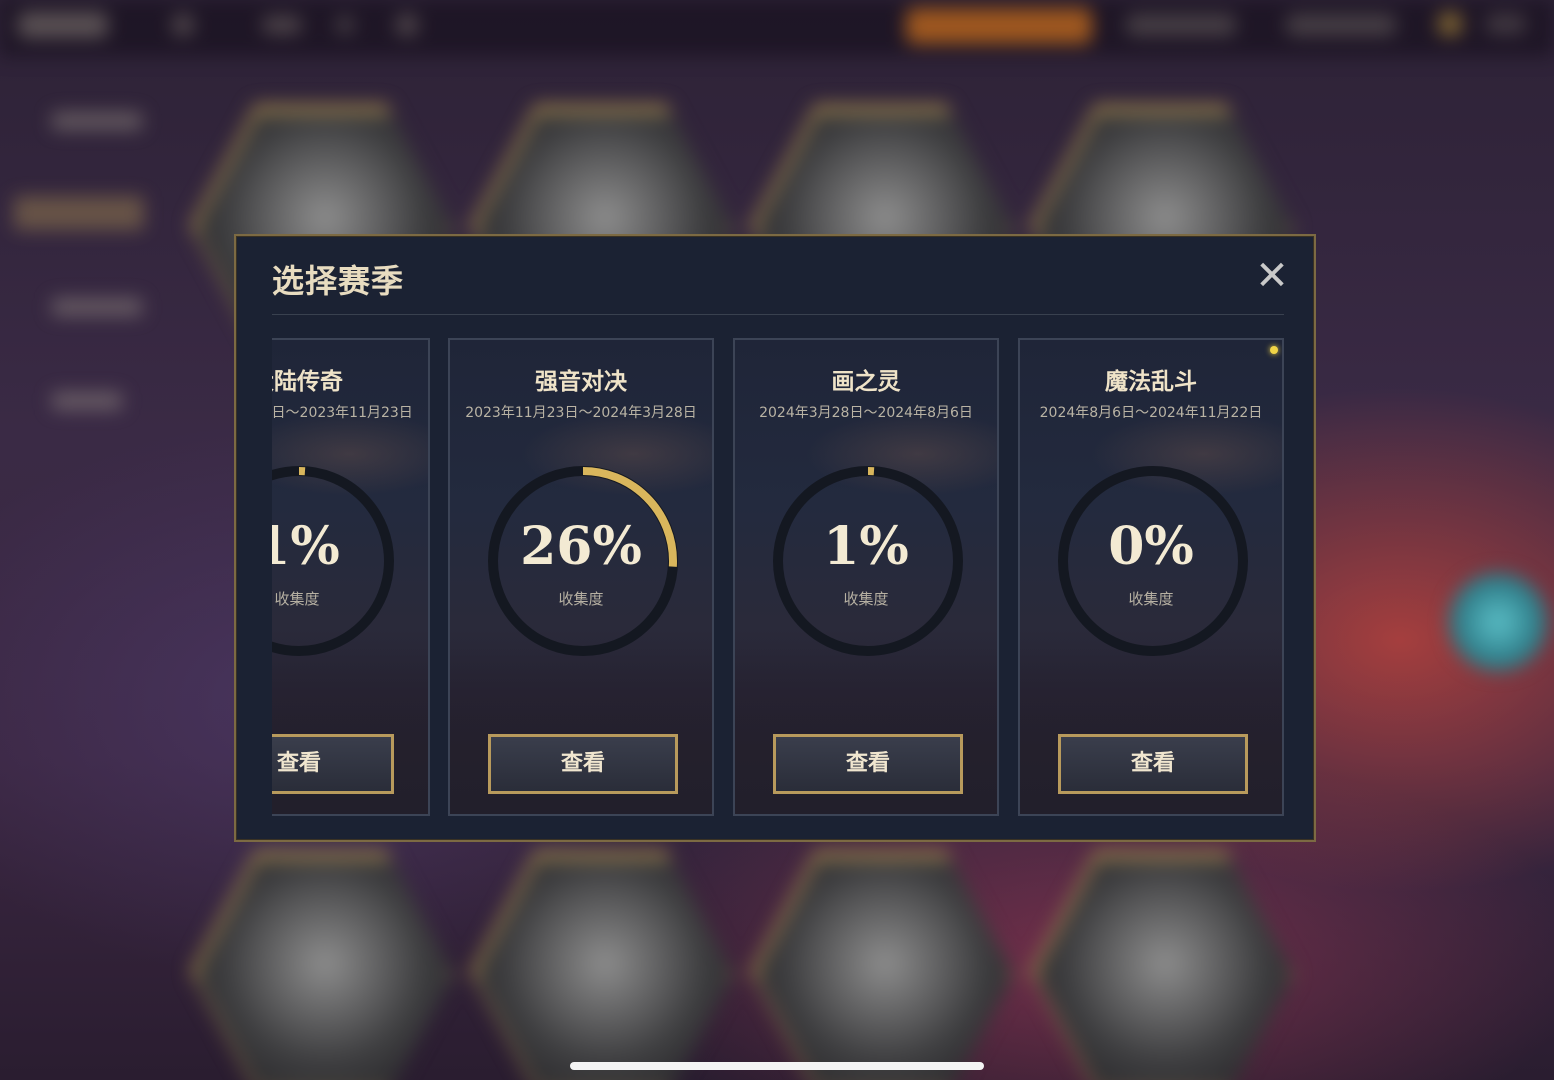 The width and height of the screenshot is (1554, 1080). What do you see at coordinates (338, 281) in the screenshot?
I see `dialog-title: 选择赛季` at bounding box center [338, 281].